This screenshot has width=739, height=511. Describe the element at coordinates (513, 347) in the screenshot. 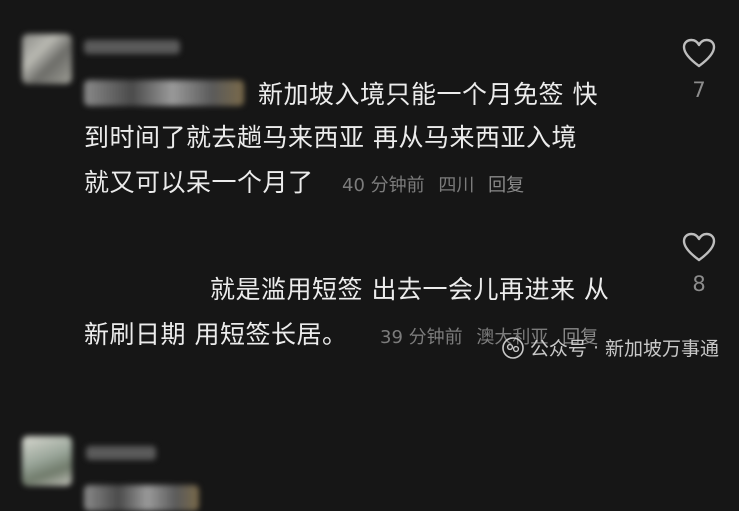

I see `wechat-official-account-icon` at that location.